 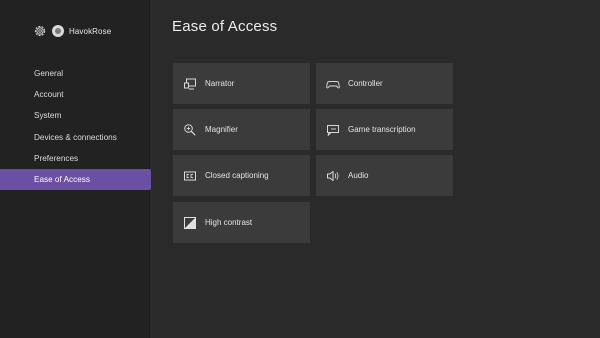 I want to click on nav-item-ease-of-access: Ease of Access, so click(x=75, y=179).